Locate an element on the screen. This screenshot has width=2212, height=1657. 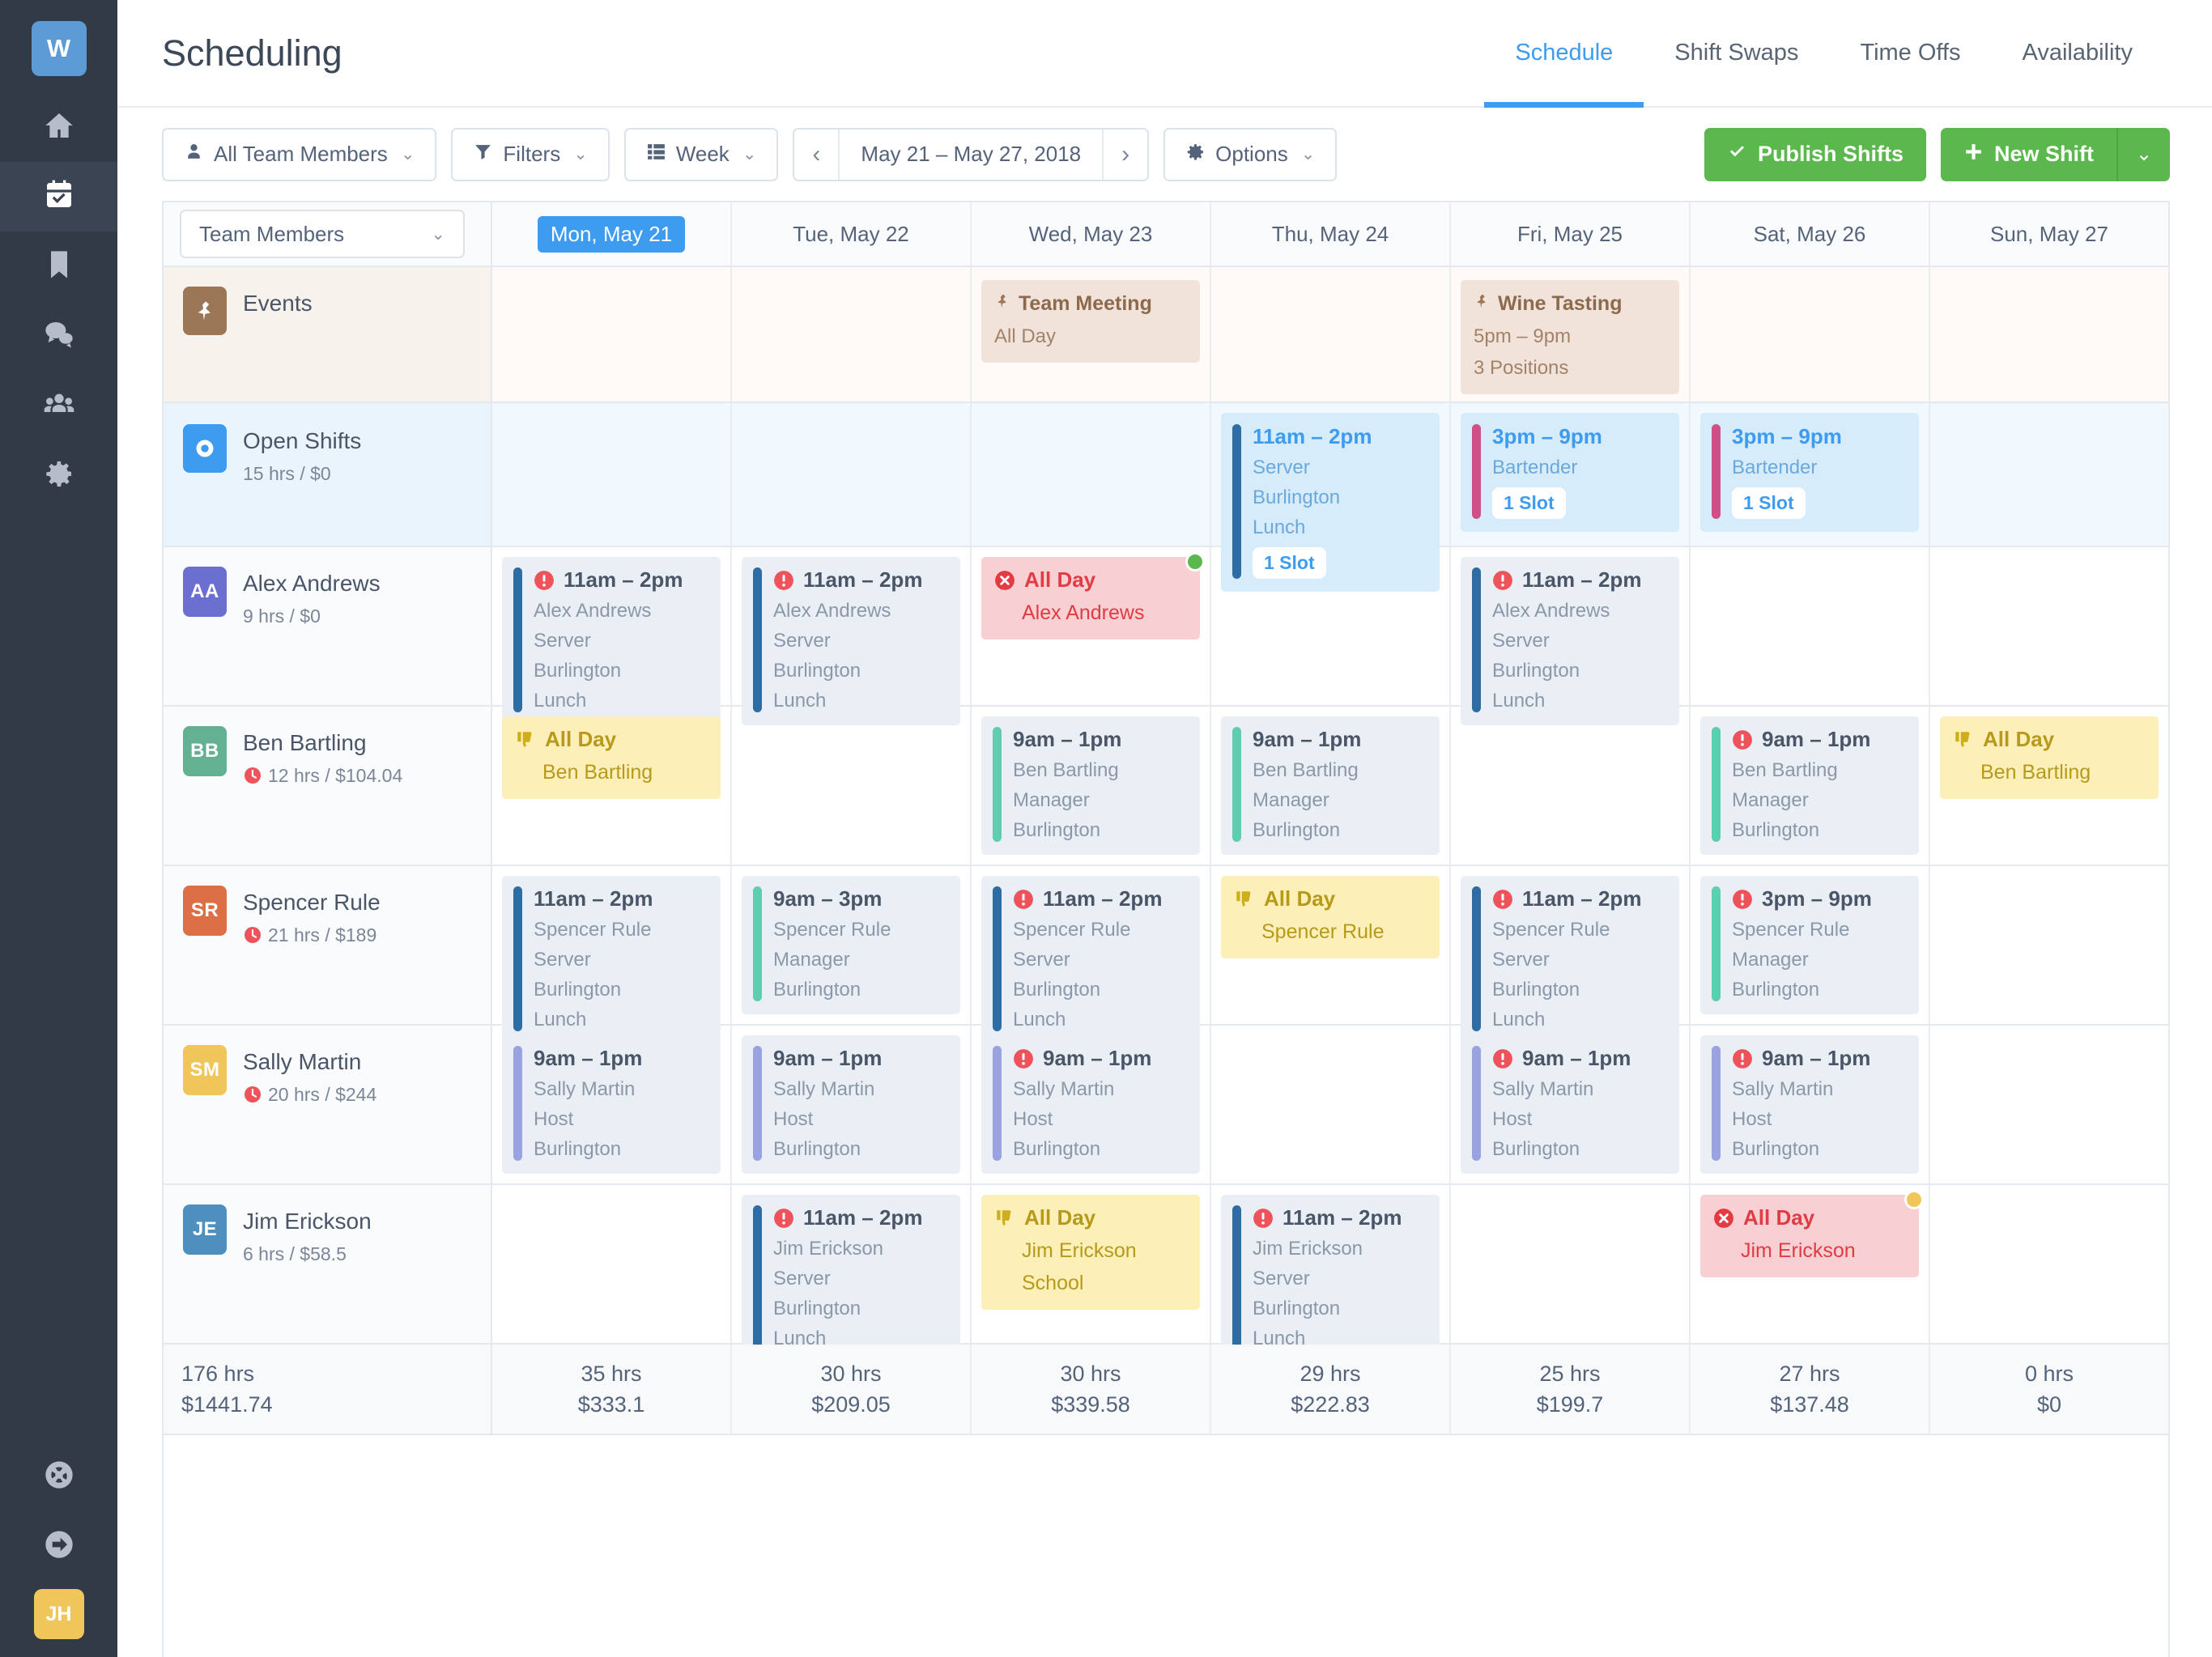
events-cell-fri: Wine Tasting 5pm – 9pm 3 Positions is located at coordinates (1571, 334).